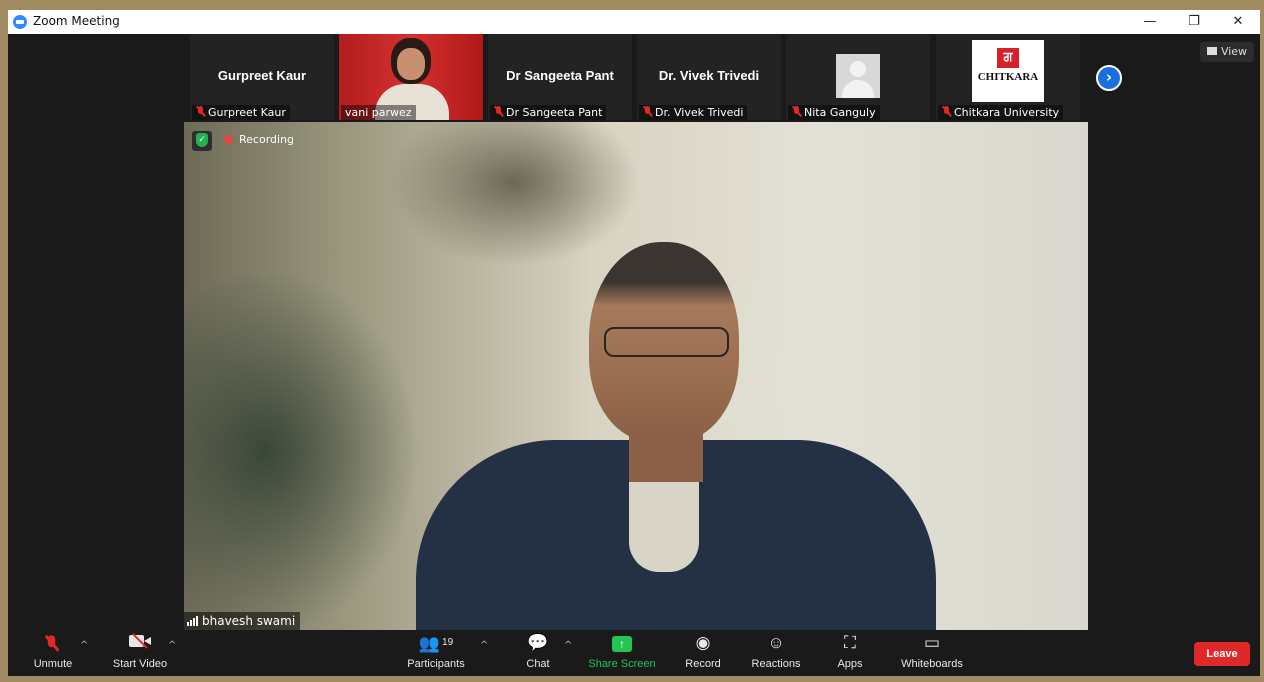 The height and width of the screenshot is (682, 1264). I want to click on participant-tile-vivek: Dr. Vivek Trivedi Dr. Vivek Trivedi, so click(709, 77).